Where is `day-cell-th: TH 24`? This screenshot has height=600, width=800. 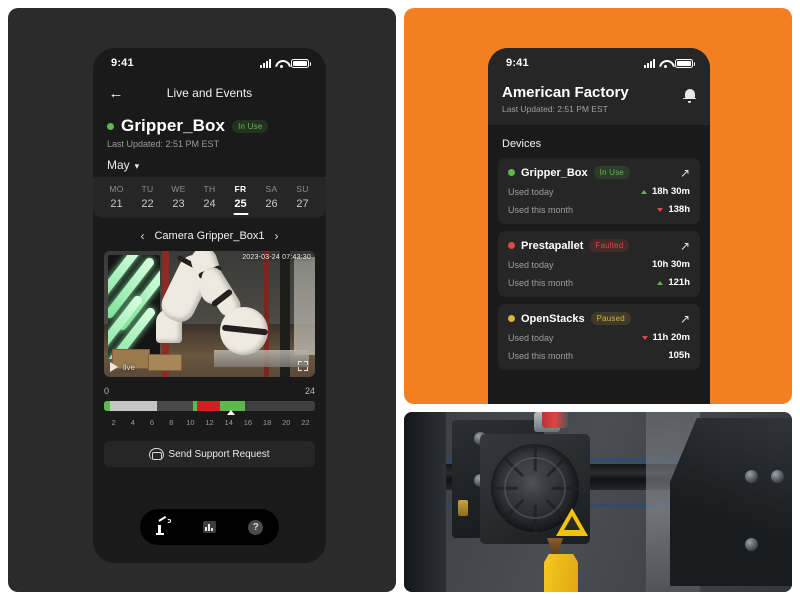
day-cell-th: TH 24 is located at coordinates (209, 197).